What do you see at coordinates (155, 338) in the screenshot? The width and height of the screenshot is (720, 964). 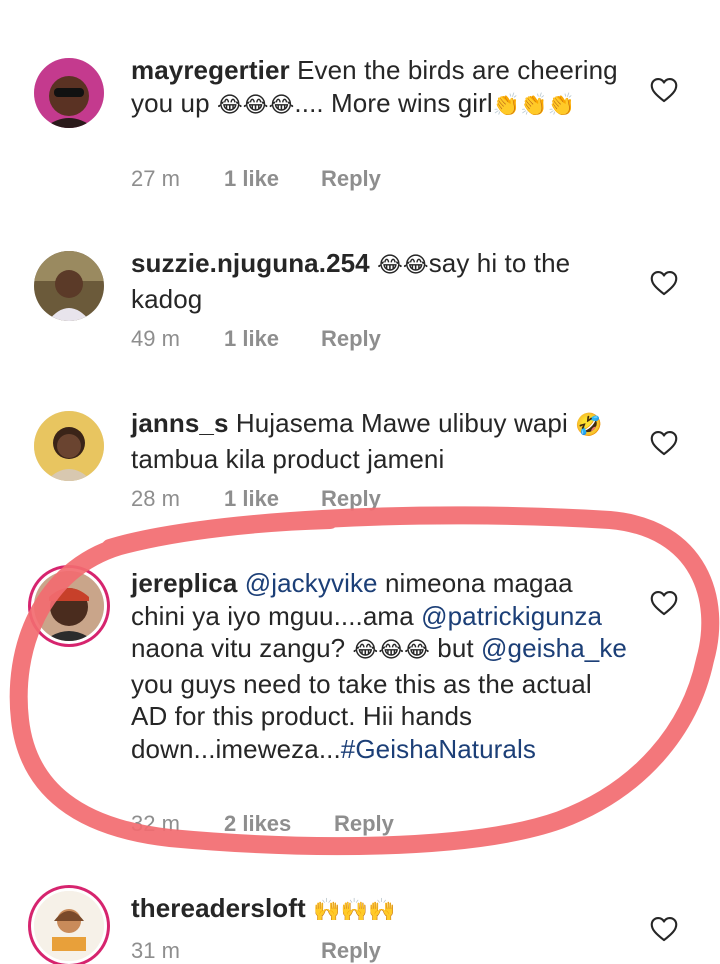 I see `timestamp: 49 m` at bounding box center [155, 338].